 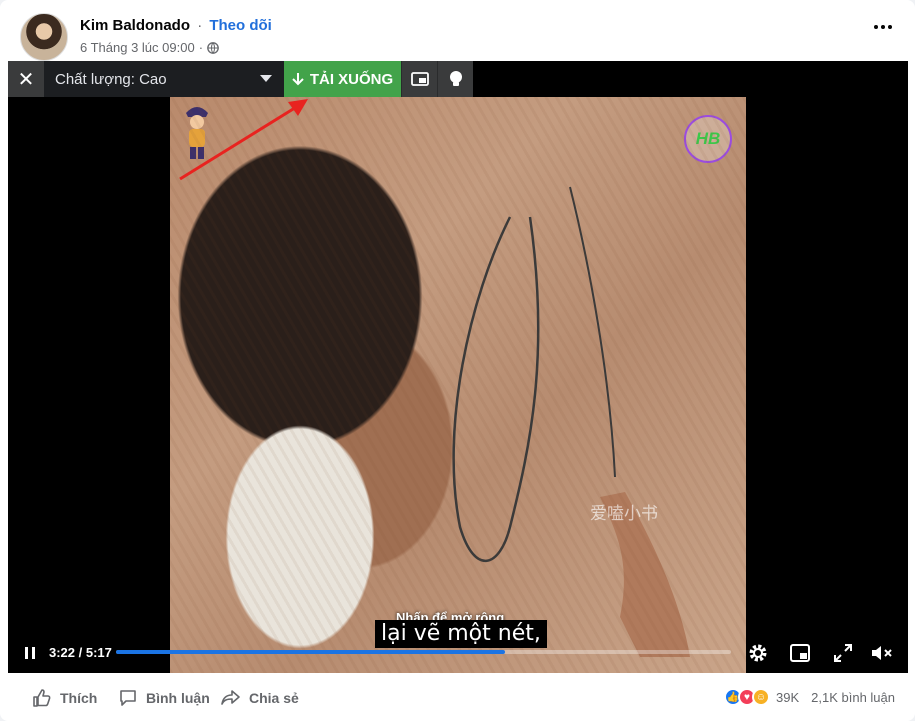 I want to click on reaction-count: 39K, so click(x=788, y=697).